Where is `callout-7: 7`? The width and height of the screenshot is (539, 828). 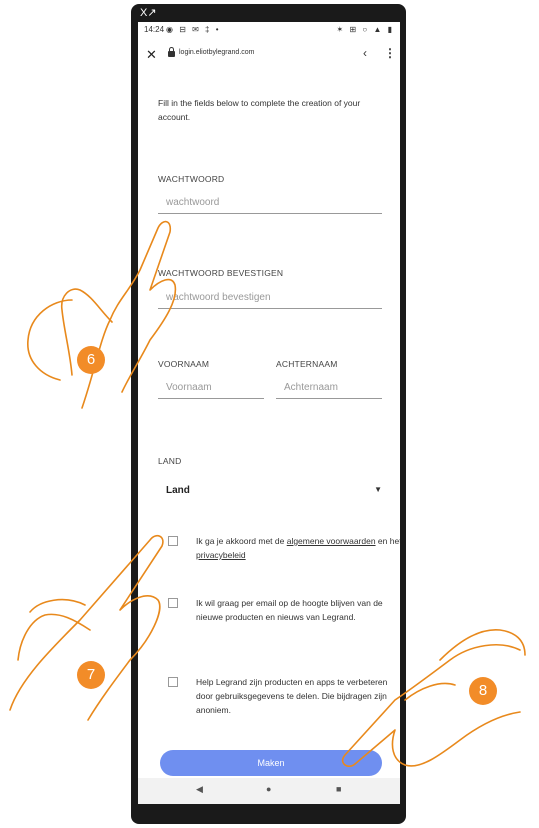 callout-7: 7 is located at coordinates (91, 675).